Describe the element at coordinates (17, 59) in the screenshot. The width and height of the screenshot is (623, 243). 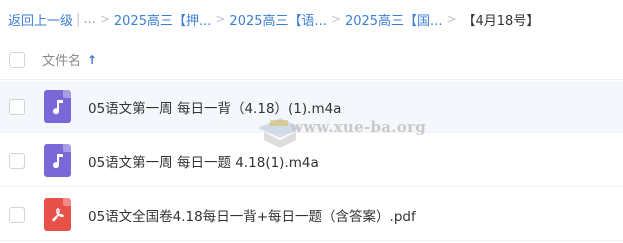
I see `select-all-checkbox` at that location.